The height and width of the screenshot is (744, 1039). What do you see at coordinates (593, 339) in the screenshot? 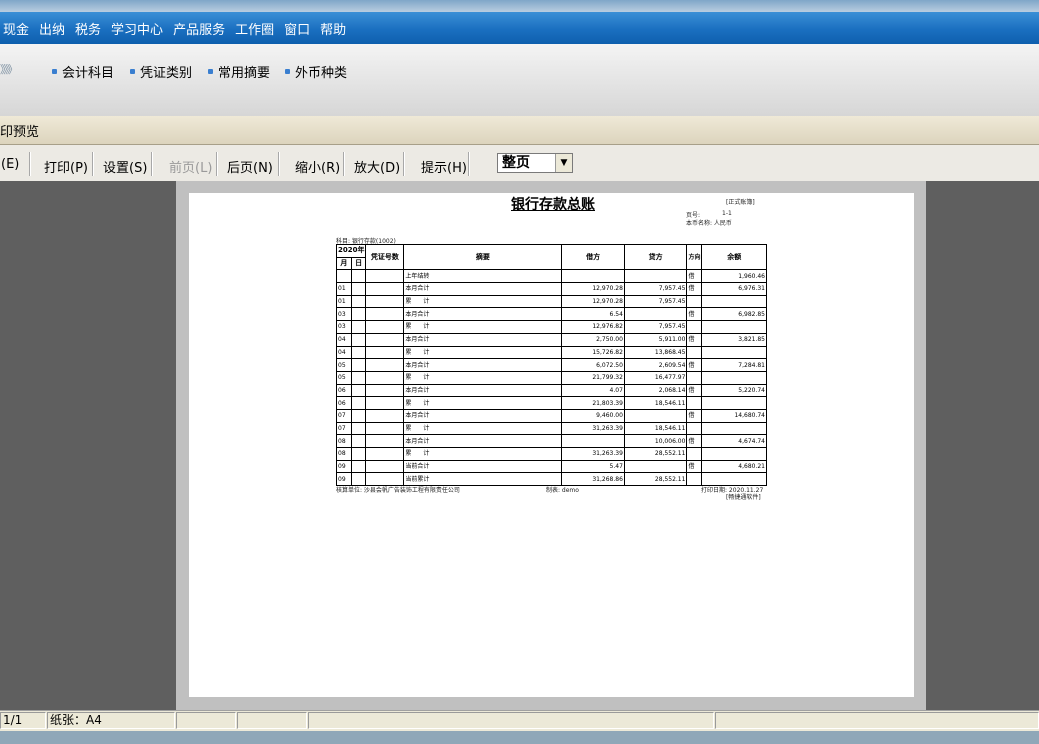
I see `table-cell-dr: 2,750.00` at bounding box center [593, 339].